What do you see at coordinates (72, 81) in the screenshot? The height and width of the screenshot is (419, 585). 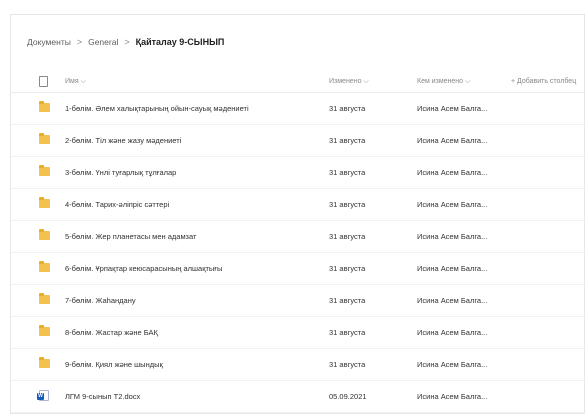 I see `column-header-name-label: Имя` at bounding box center [72, 81].